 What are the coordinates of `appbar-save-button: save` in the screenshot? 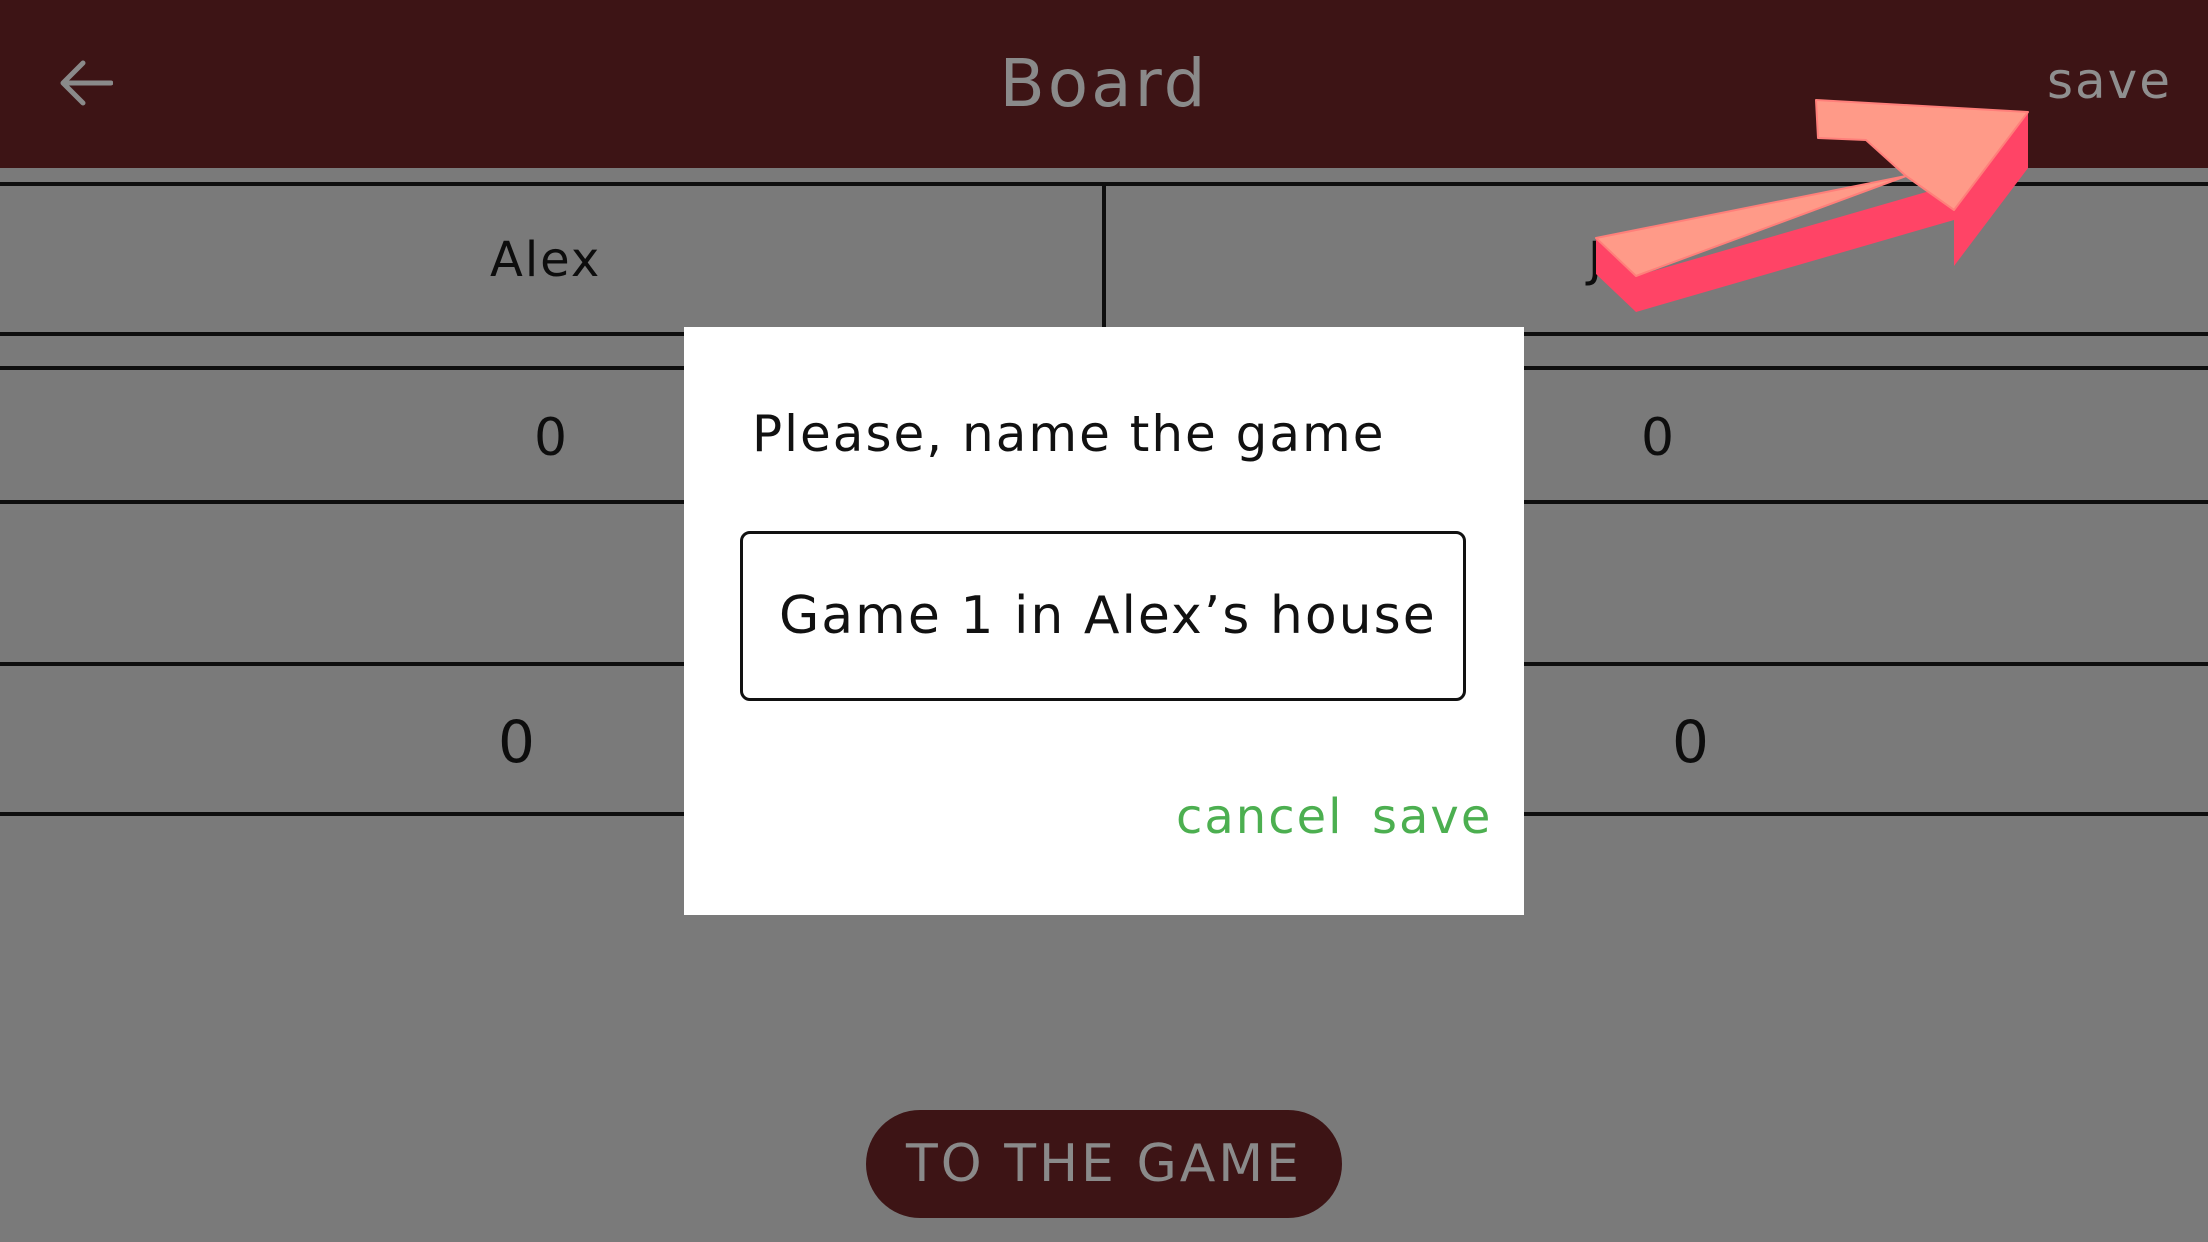 It's located at (2109, 81).